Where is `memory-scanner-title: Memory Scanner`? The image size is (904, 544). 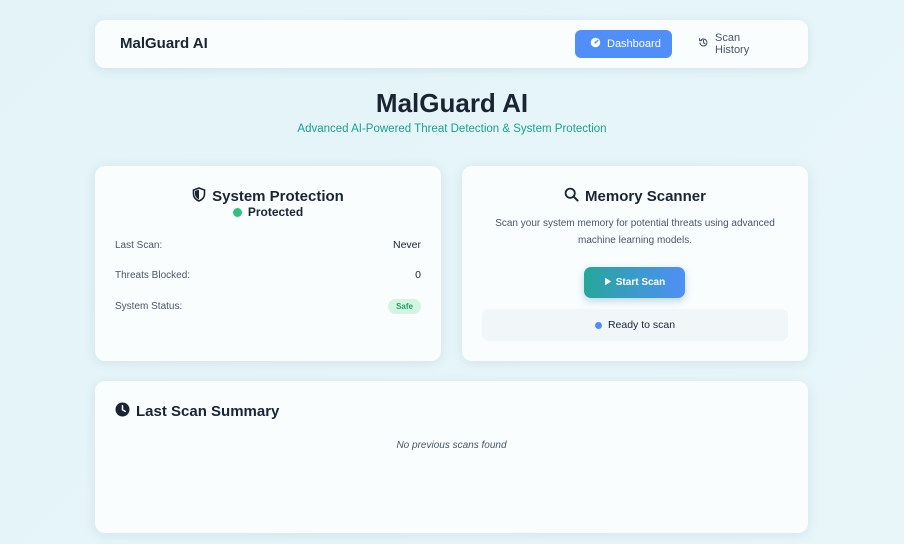
memory-scanner-title: Memory Scanner is located at coordinates (645, 196).